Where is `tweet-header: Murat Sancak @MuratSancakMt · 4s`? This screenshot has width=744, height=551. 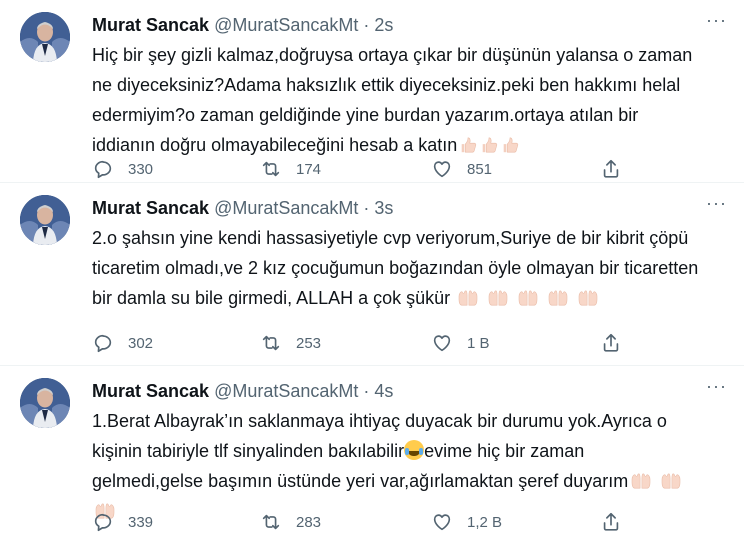
tweet-header: Murat Sancak @MuratSancakMt · 4s is located at coordinates (393, 391).